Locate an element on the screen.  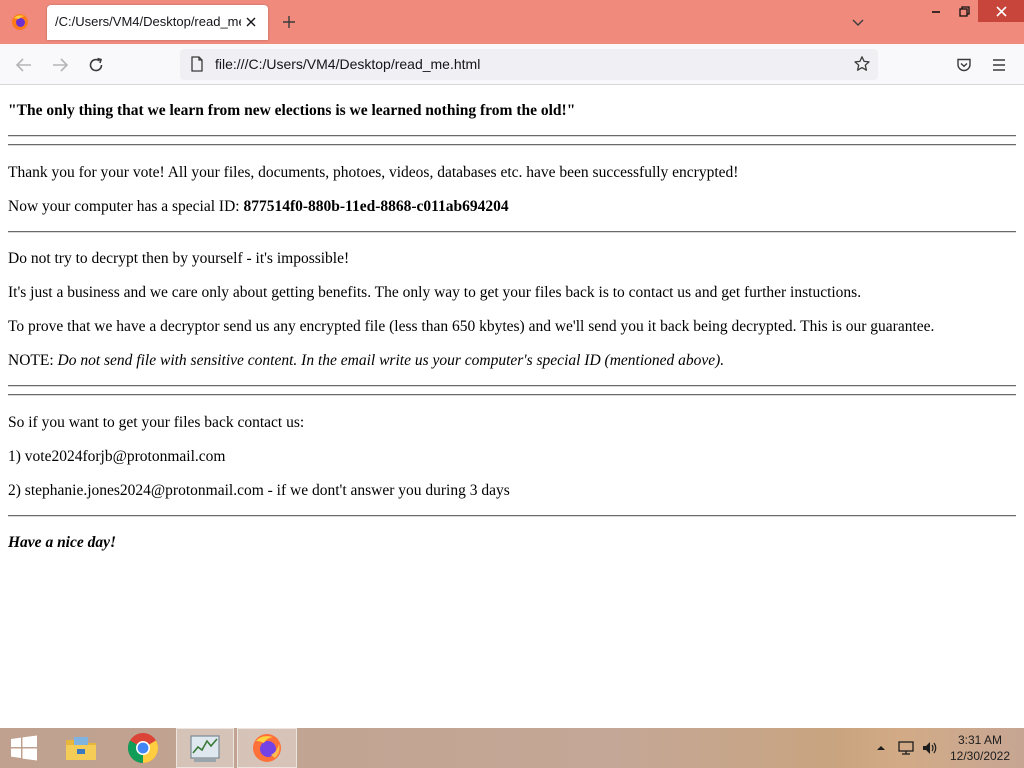
contact-email-1: 1) vote2024forjb@protonmail.com is located at coordinates (117, 456).